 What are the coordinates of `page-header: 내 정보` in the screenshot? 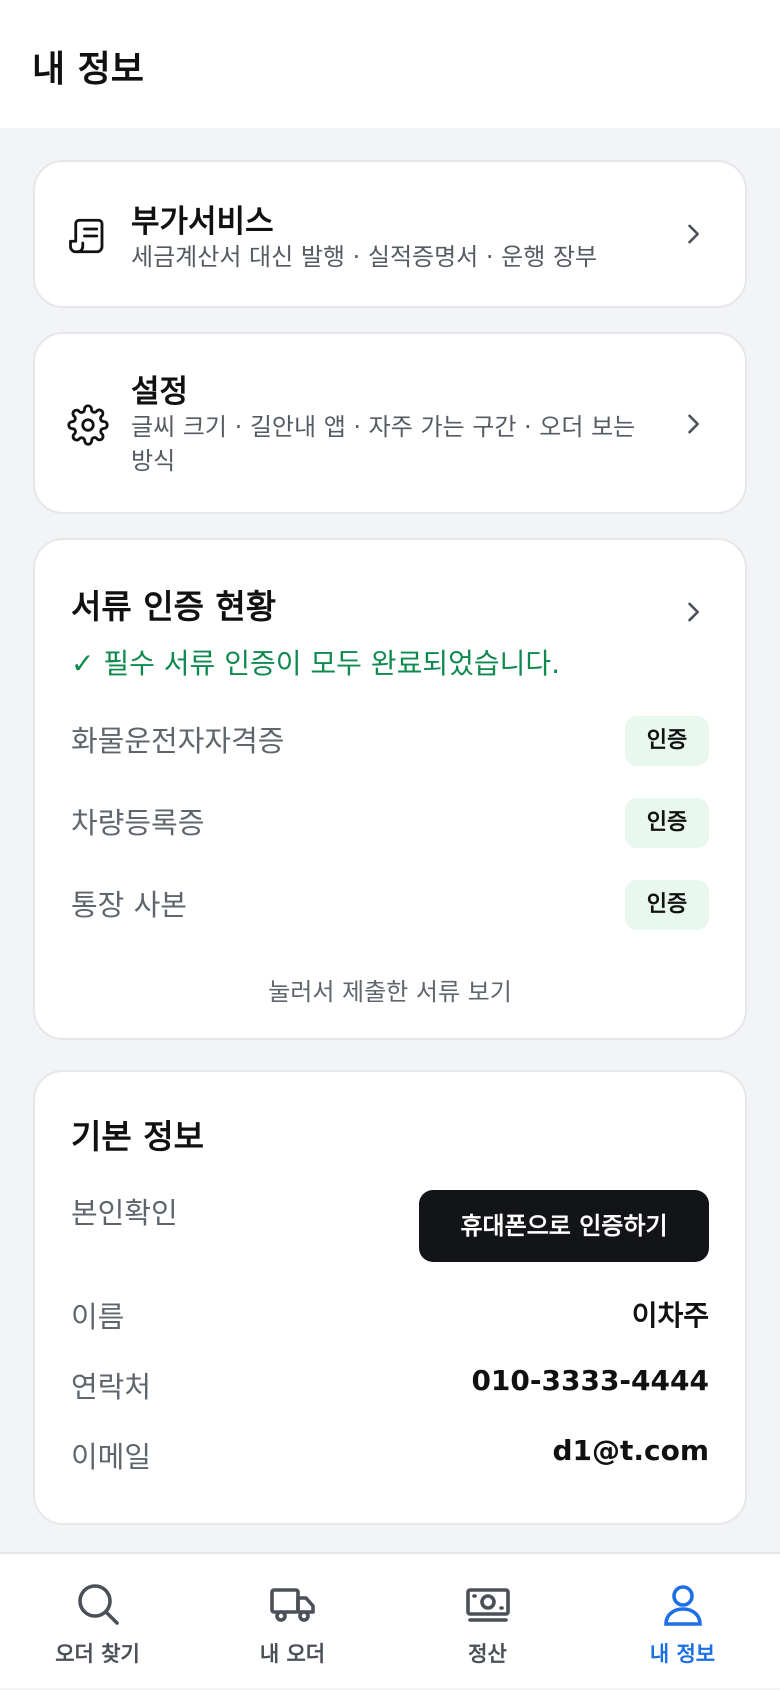 It's located at (390, 64).